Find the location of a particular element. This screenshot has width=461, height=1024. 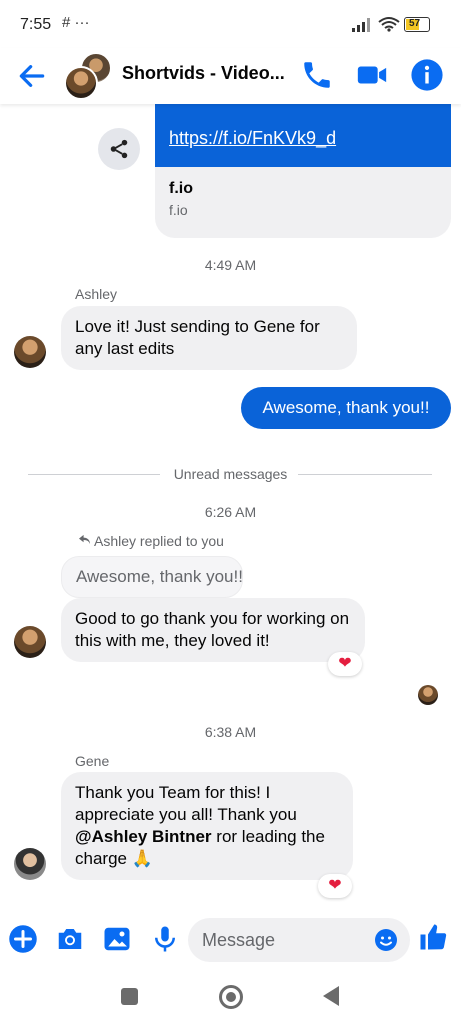

status-time: 7:55 is located at coordinates (36, 24).